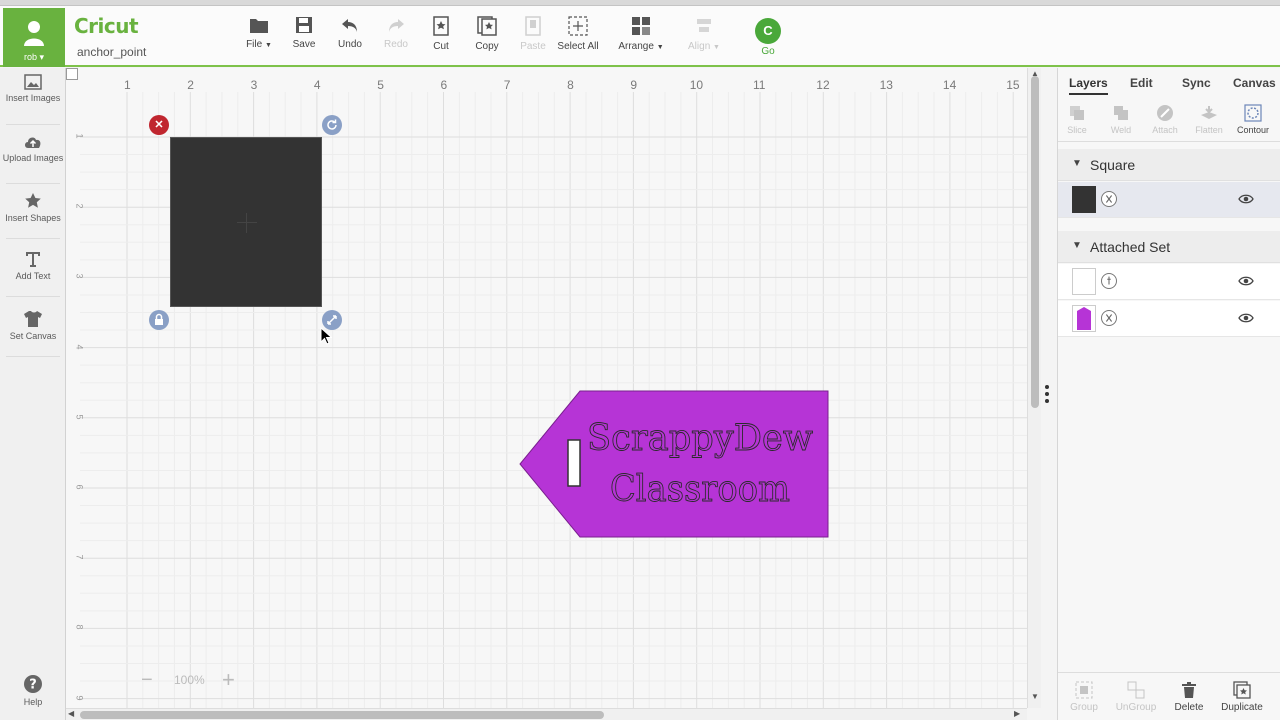 The image size is (1280, 720). Describe the element at coordinates (190, 85) in the screenshot. I see `ruler-tick-label: 2` at that location.